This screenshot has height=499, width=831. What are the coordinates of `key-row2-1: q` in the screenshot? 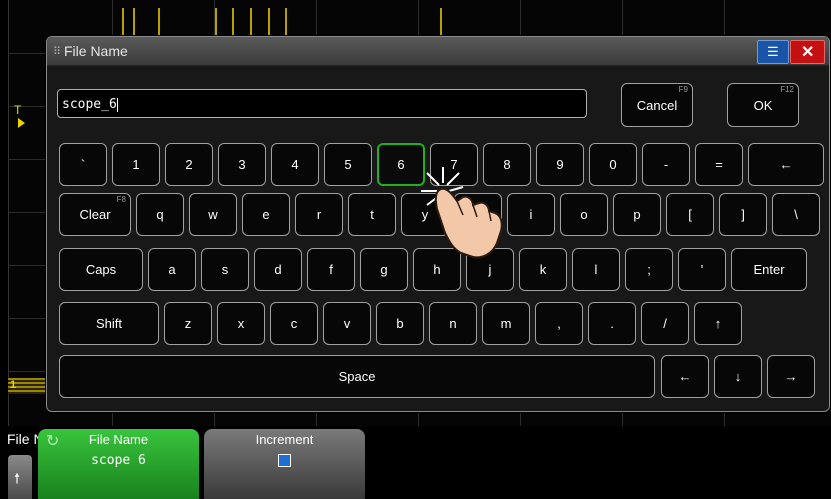 It's located at (160, 214).